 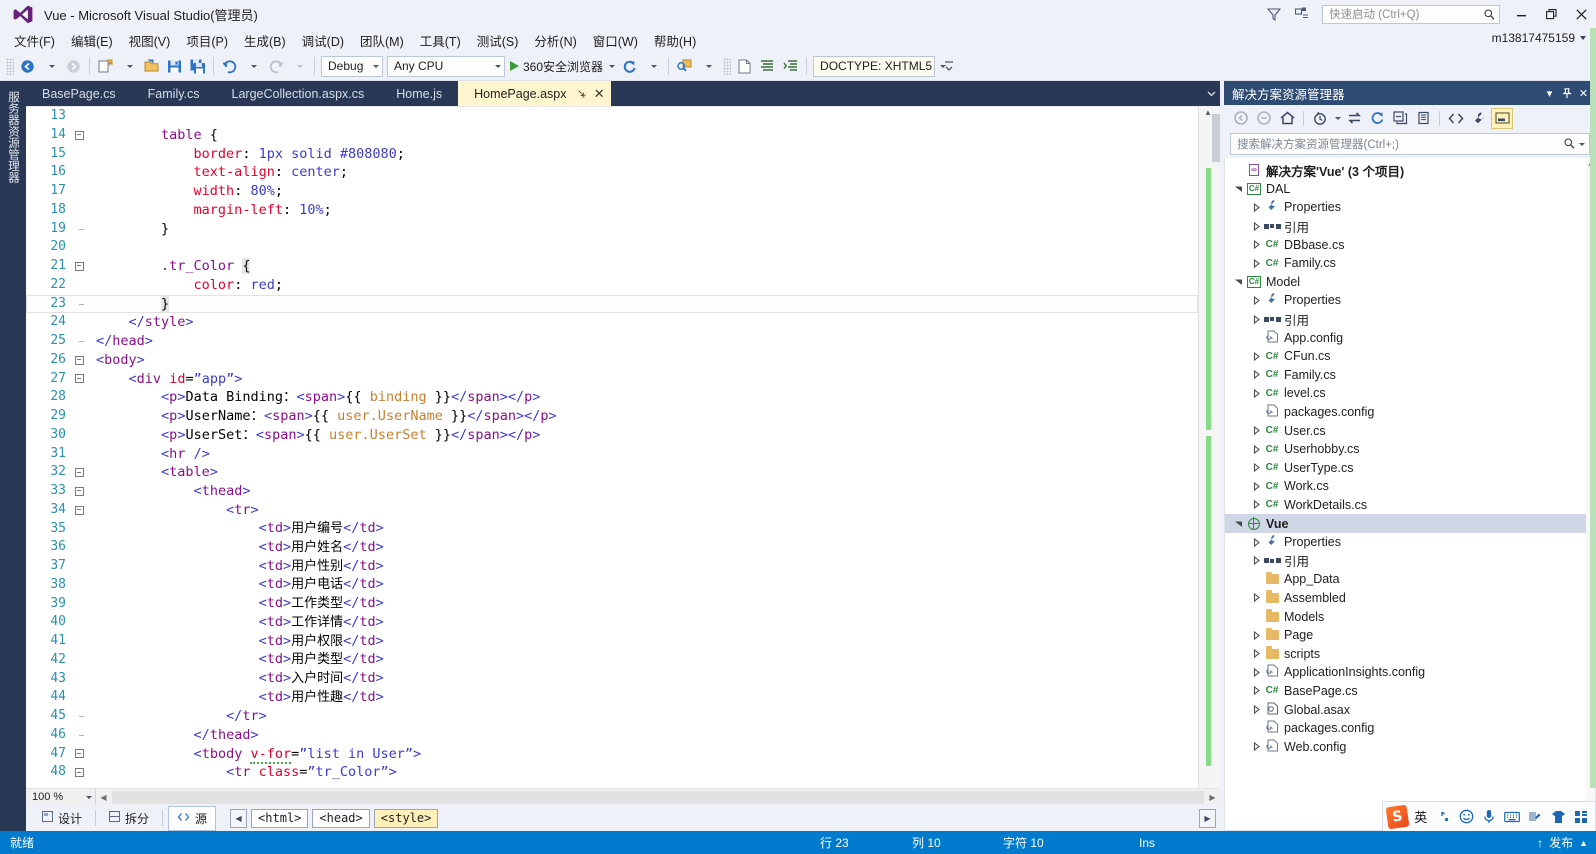 What do you see at coordinates (1238, 281) in the screenshot?
I see `chevron-down-icon` at bounding box center [1238, 281].